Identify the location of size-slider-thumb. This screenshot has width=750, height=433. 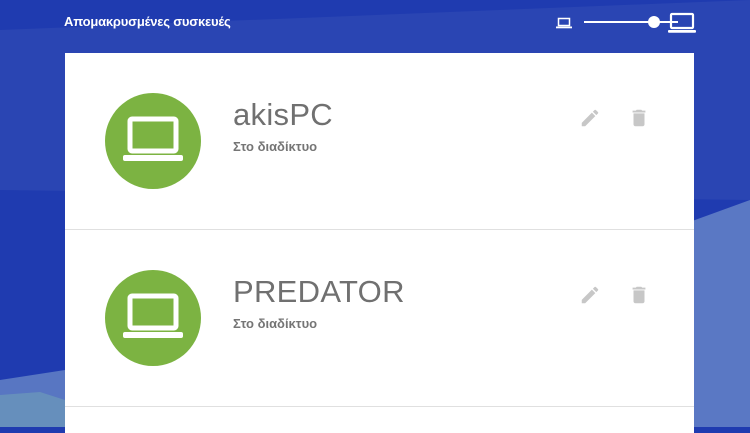
(654, 22).